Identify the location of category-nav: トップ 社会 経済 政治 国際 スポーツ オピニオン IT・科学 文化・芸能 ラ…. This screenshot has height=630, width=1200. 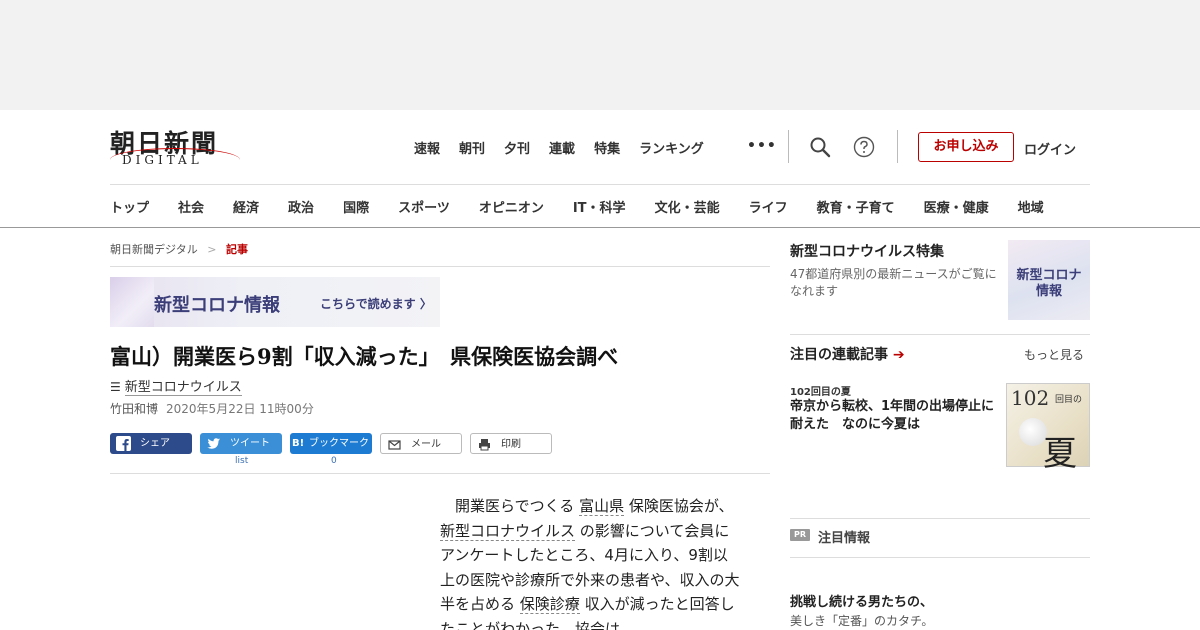
(577, 206).